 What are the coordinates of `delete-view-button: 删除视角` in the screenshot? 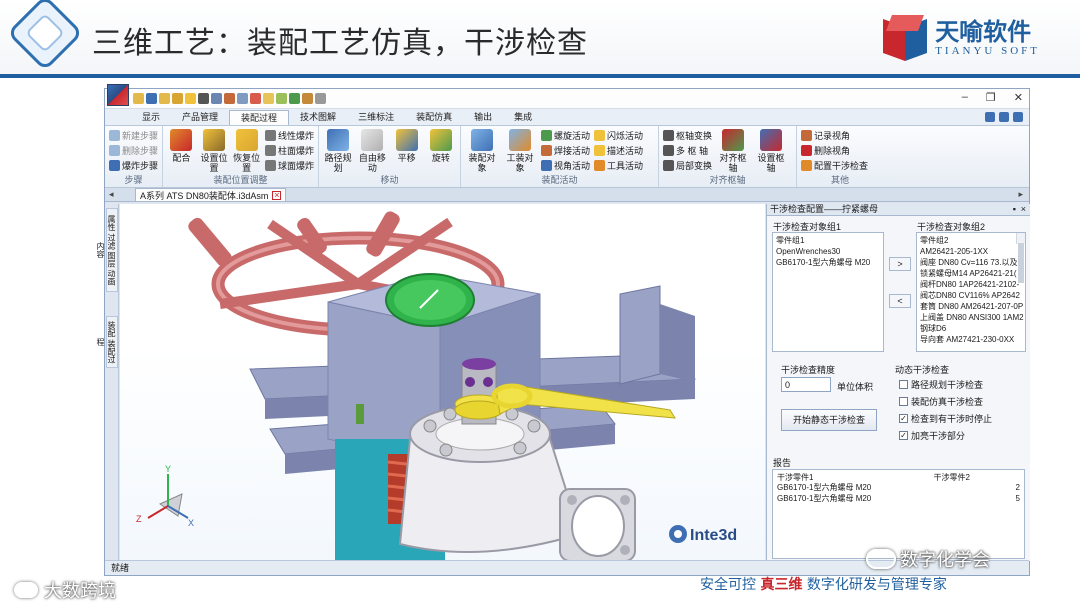 It's located at (834, 150).